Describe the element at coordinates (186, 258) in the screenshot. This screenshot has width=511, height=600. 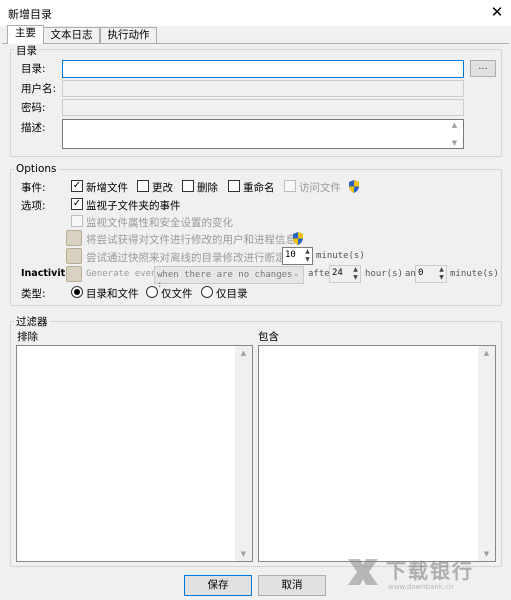
I see `snapshot-label: 尝试通过快照来对离线的目录修改进行断定` at that location.